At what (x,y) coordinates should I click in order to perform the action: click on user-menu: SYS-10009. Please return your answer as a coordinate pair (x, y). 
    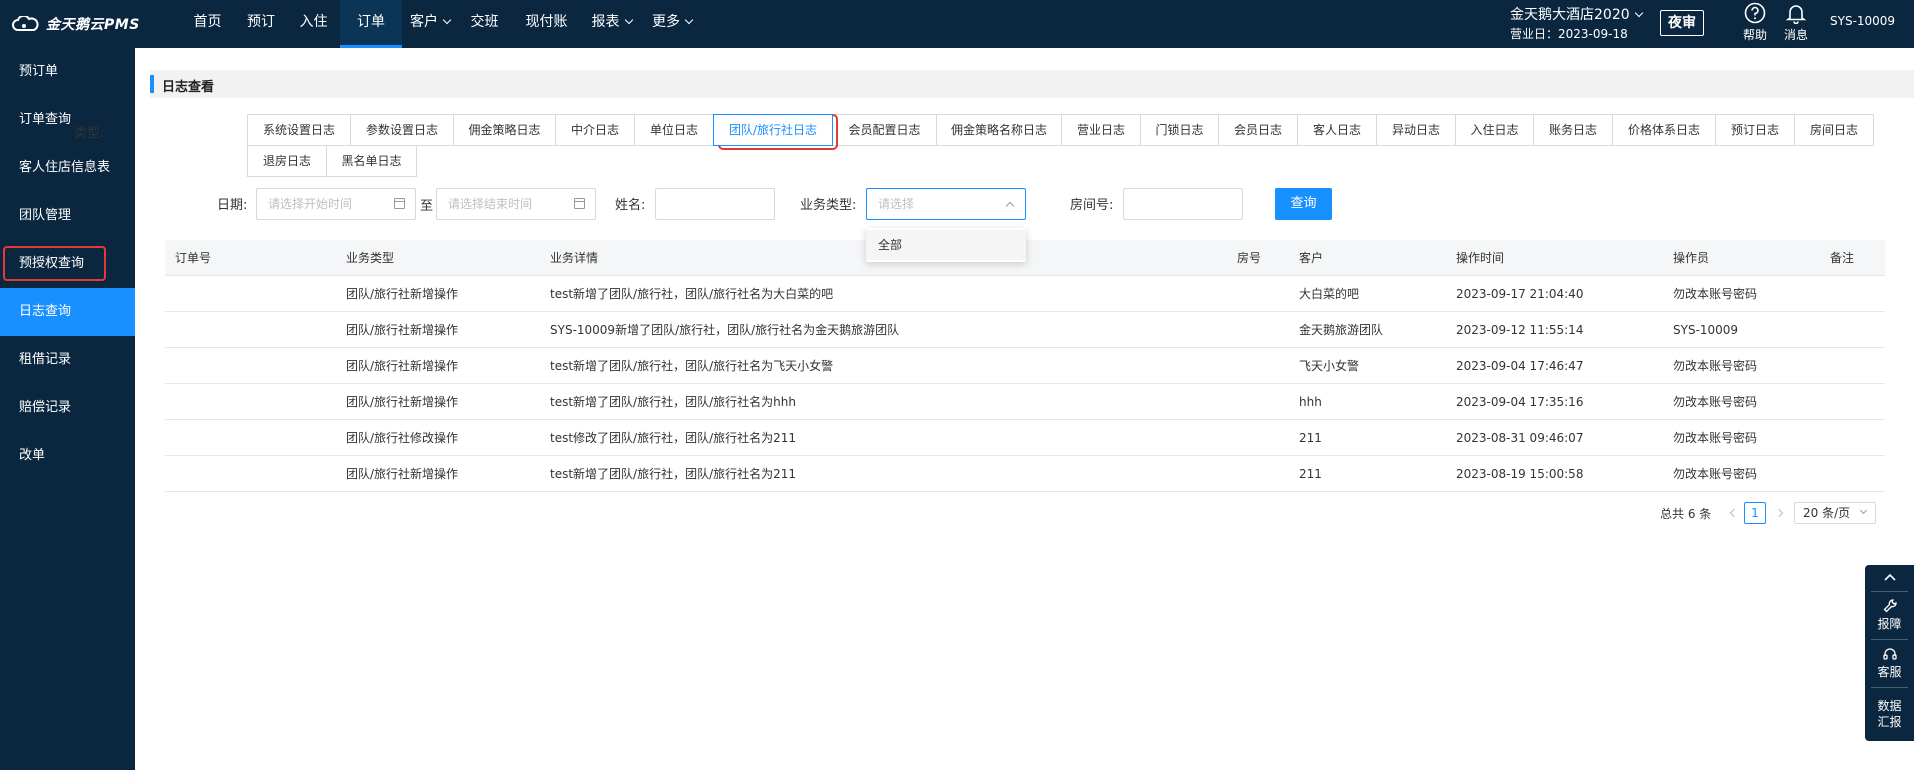
    Looking at the image, I should click on (1862, 21).